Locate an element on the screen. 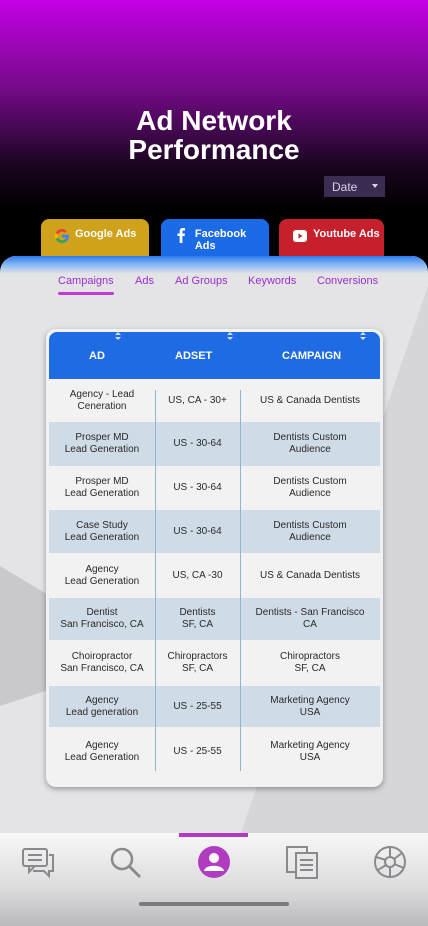 The image size is (428, 926). bottom-navigation is located at coordinates (214, 879).